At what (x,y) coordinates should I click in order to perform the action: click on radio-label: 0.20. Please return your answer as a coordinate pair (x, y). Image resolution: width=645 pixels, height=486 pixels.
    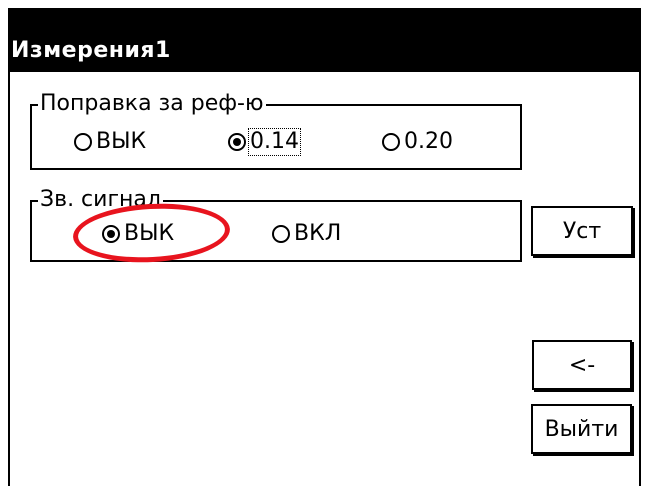
    Looking at the image, I should click on (428, 141).